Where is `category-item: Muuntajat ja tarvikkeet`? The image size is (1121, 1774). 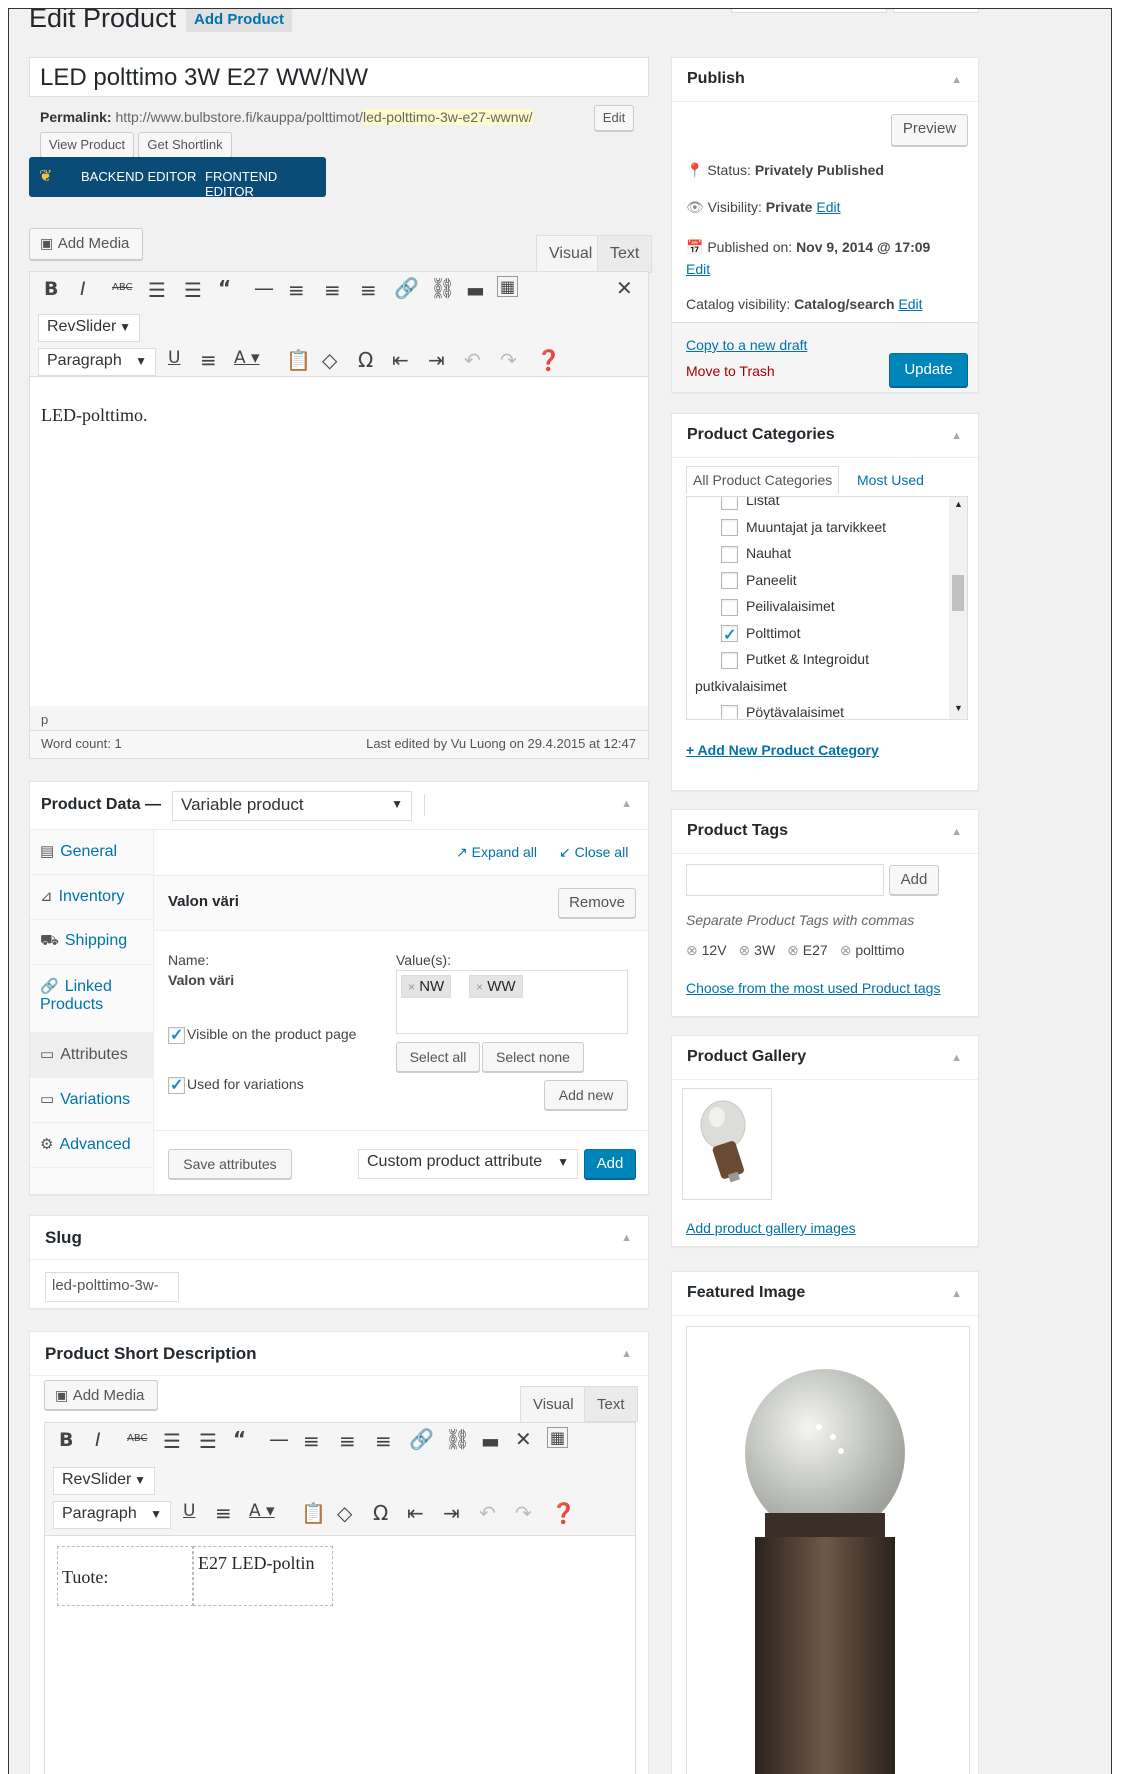 category-item: Muuntajat ja tarvikkeet is located at coordinates (803, 527).